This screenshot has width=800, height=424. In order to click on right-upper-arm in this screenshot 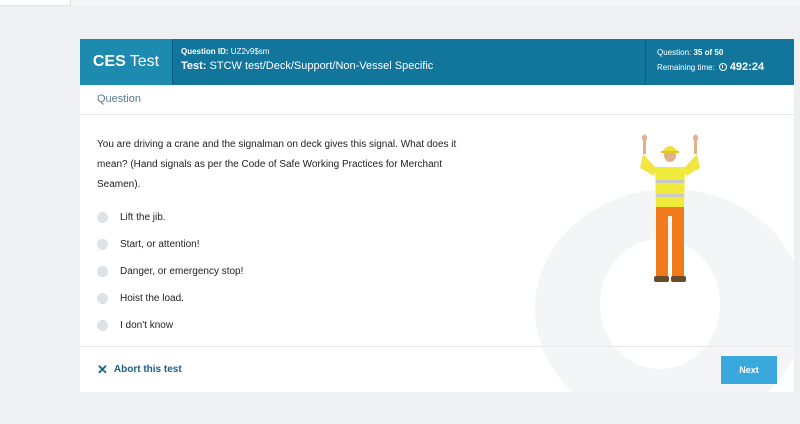, I will do `click(692, 165)`.